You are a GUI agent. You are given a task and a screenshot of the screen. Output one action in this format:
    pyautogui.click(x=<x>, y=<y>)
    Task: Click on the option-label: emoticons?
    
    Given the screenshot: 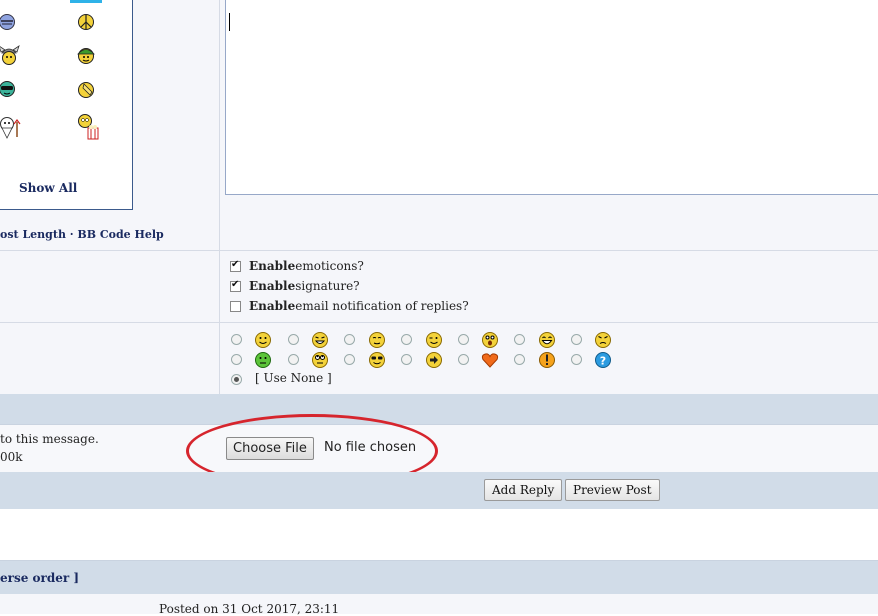 What is the action you would take?
    pyautogui.click(x=329, y=266)
    